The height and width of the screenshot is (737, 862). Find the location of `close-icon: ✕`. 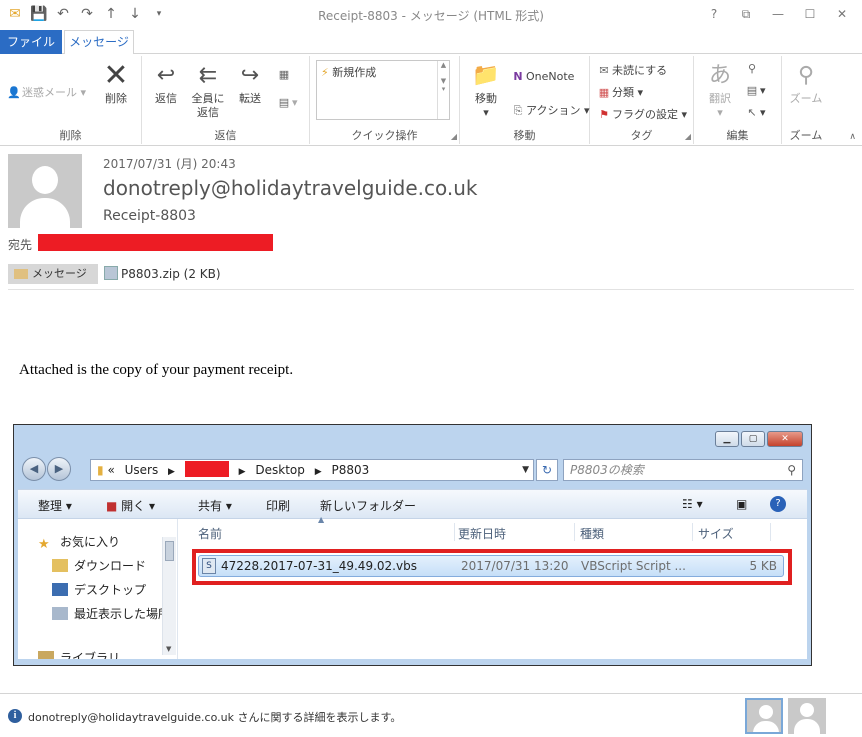

close-icon: ✕ is located at coordinates (785, 439).